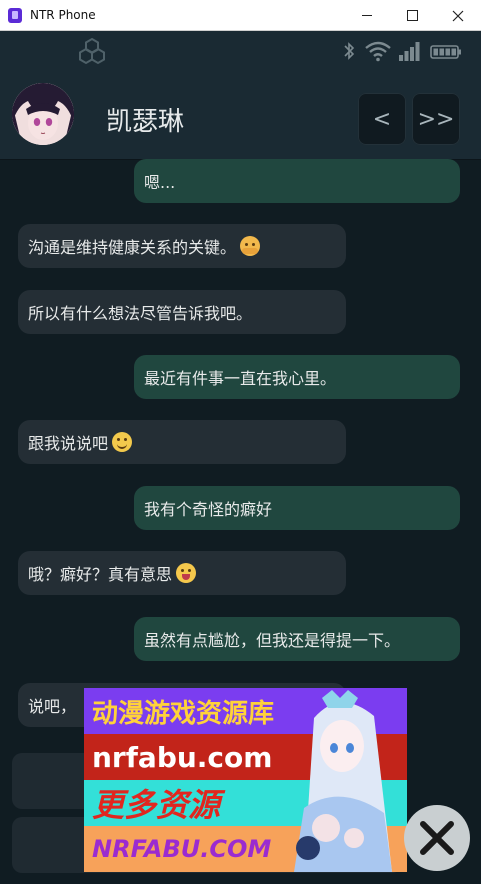 Image resolution: width=481 pixels, height=884 pixels. Describe the element at coordinates (349, 51) in the screenshot. I see `bluetooth-icon` at that location.